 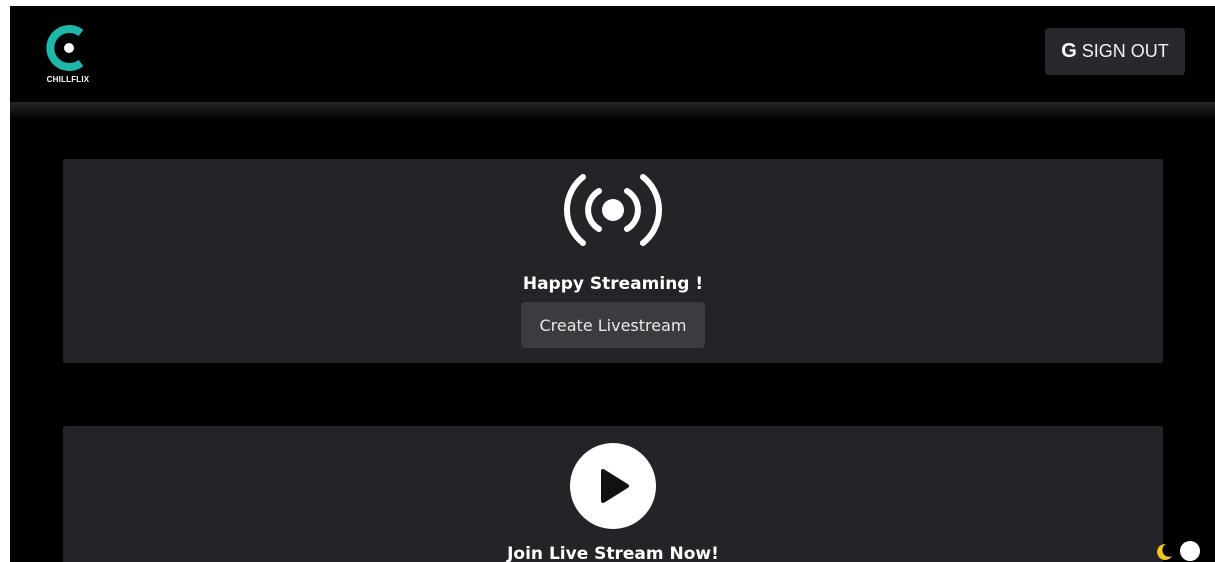 I want to click on stream-card-title: Happy Streaming !, so click(x=613, y=284).